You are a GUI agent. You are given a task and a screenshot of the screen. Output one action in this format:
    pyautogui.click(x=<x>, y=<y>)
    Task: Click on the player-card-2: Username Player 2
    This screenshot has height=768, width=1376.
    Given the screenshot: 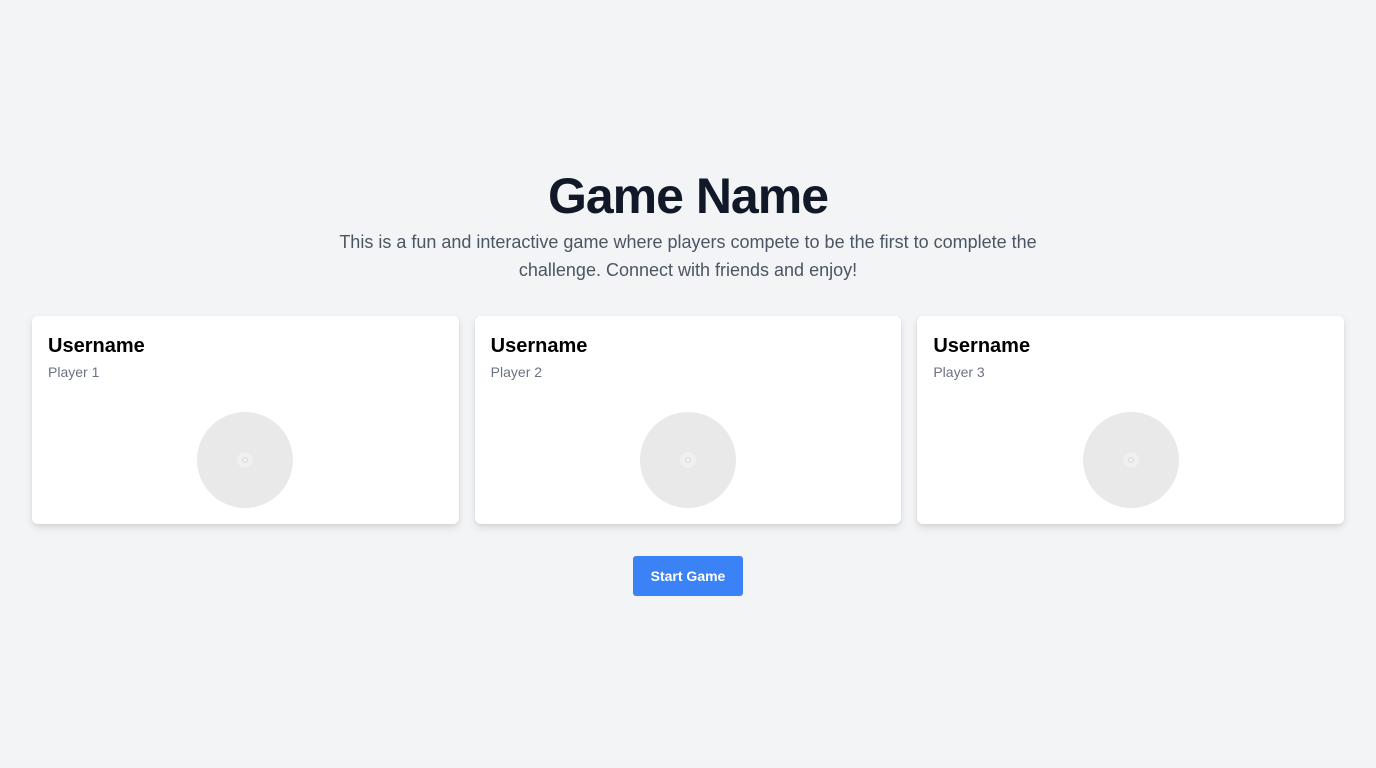 What is the action you would take?
    pyautogui.click(x=688, y=420)
    